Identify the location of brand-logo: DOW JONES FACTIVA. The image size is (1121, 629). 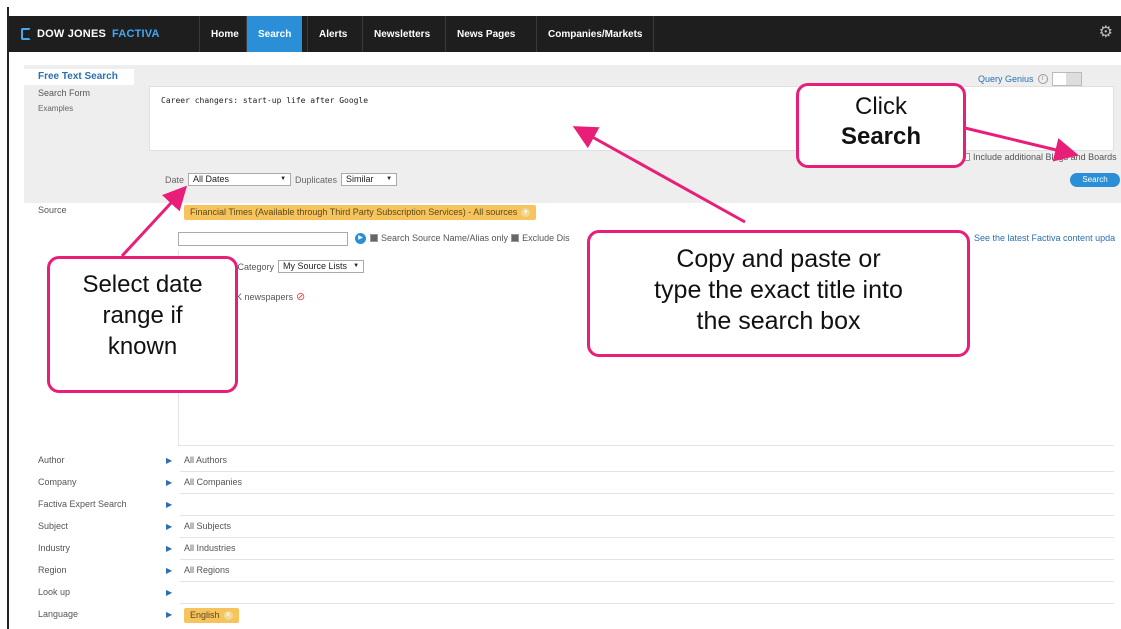
(90, 34).